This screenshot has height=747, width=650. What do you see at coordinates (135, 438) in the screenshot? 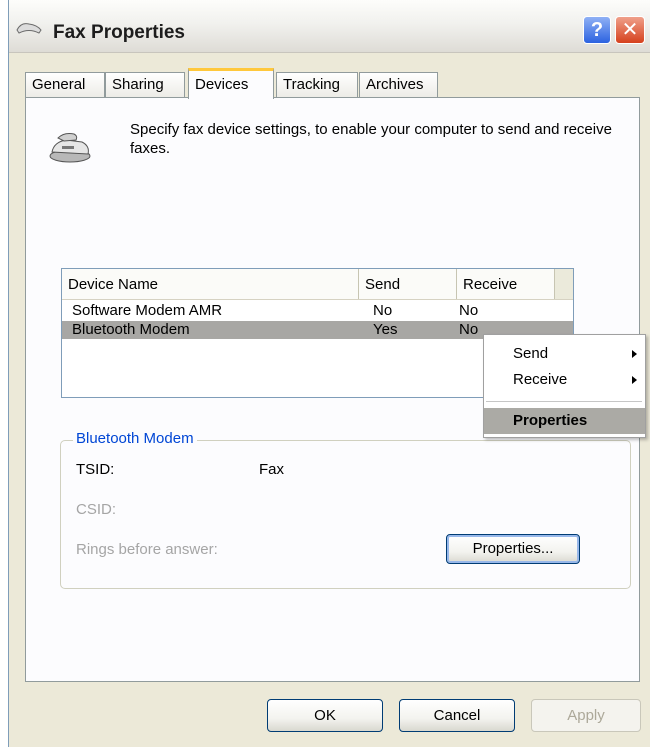
I see `group-title: Bluetooth Modem` at bounding box center [135, 438].